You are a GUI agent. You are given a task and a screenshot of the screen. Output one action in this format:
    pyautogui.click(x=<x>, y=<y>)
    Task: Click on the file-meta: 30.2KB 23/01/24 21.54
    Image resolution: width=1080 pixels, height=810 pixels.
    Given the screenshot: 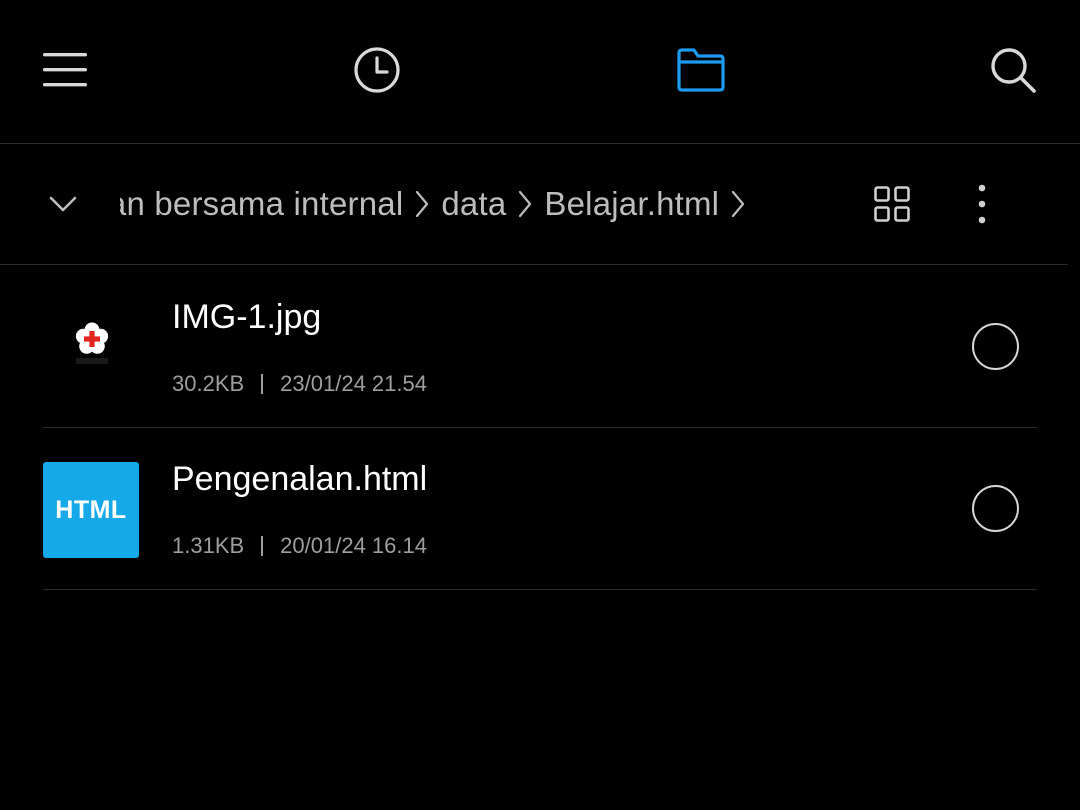 What is the action you would take?
    pyautogui.click(x=299, y=384)
    